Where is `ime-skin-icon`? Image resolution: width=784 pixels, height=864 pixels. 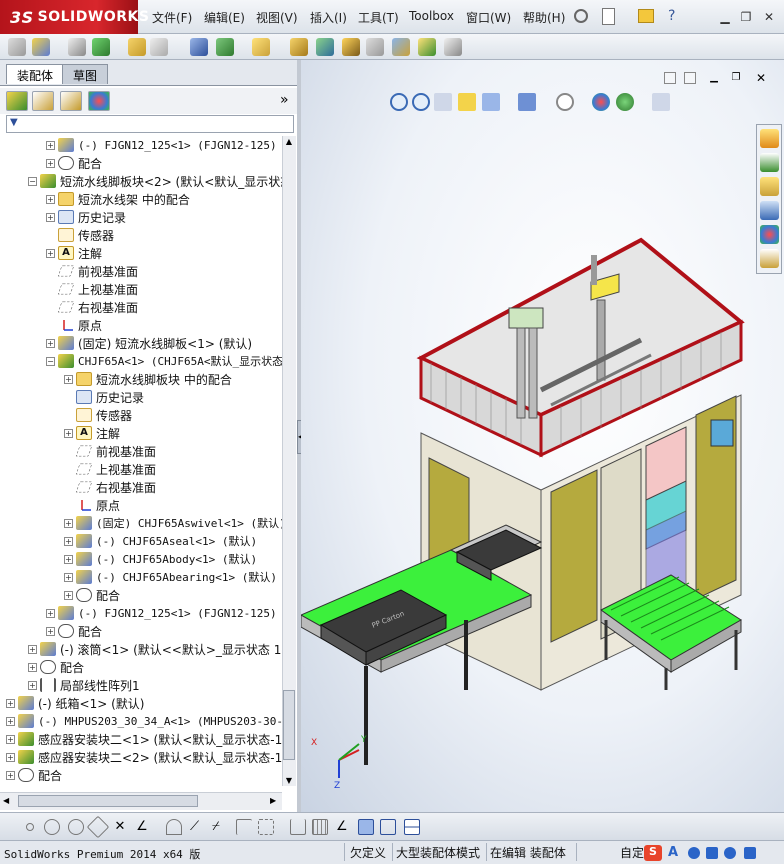
ime-skin-icon is located at coordinates (750, 853).